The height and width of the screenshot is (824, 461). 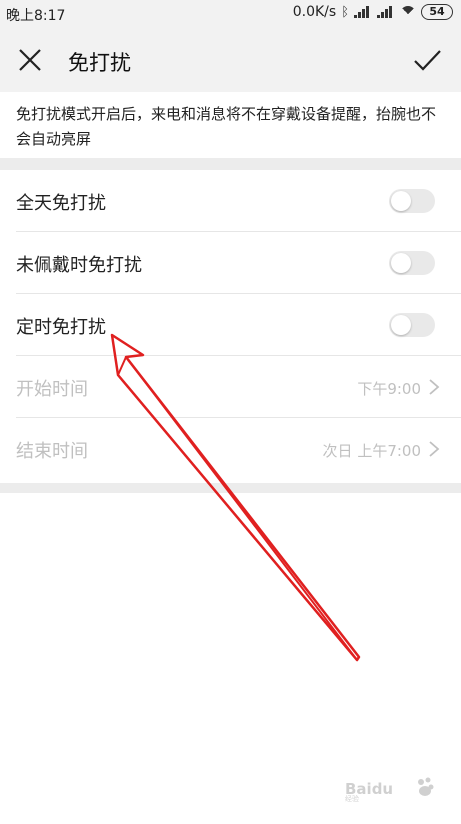 What do you see at coordinates (36, 16) in the screenshot?
I see `status-time: 晚上8:17` at bounding box center [36, 16].